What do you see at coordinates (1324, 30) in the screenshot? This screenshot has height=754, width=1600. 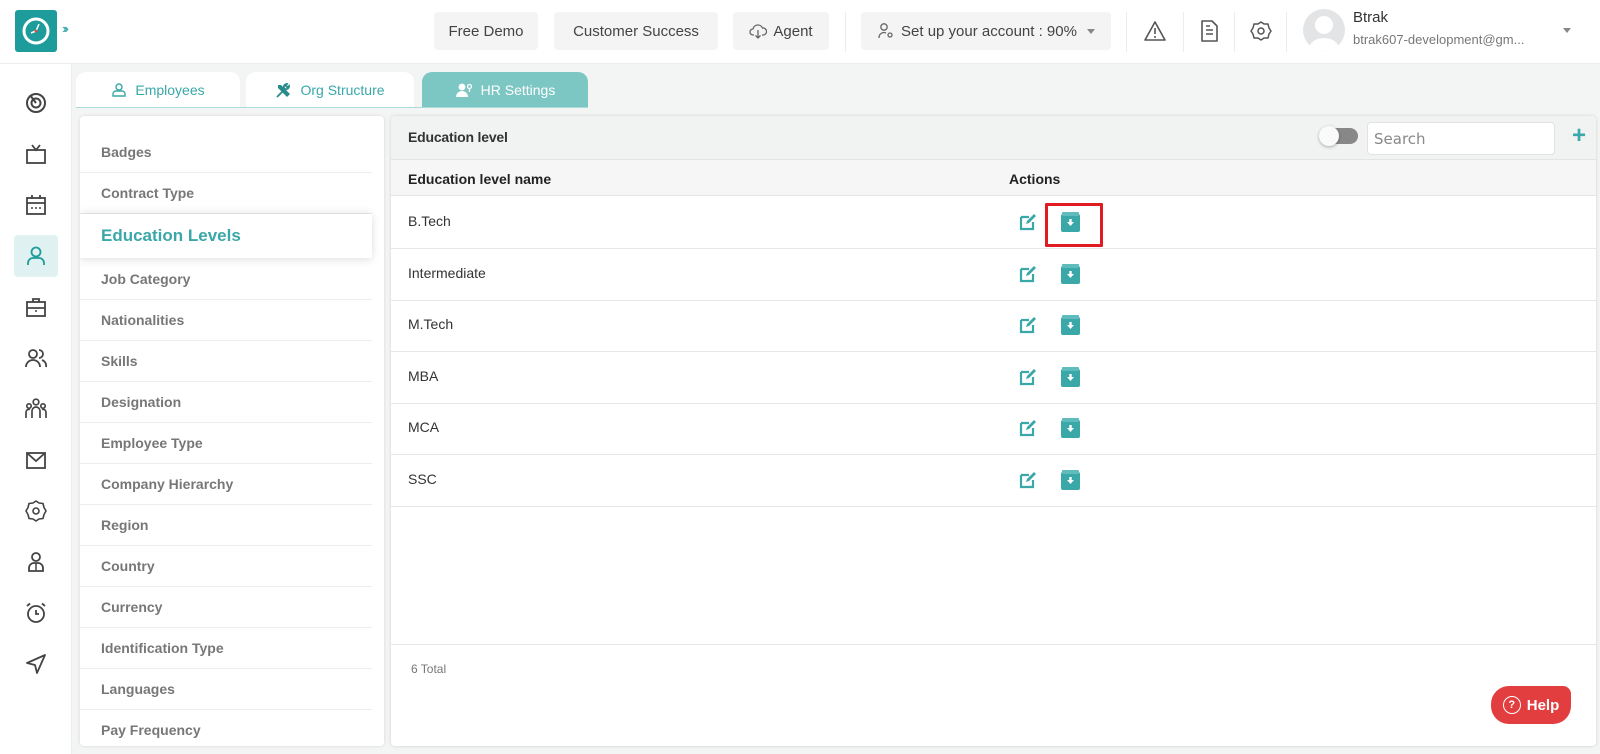 I see `avatar` at bounding box center [1324, 30].